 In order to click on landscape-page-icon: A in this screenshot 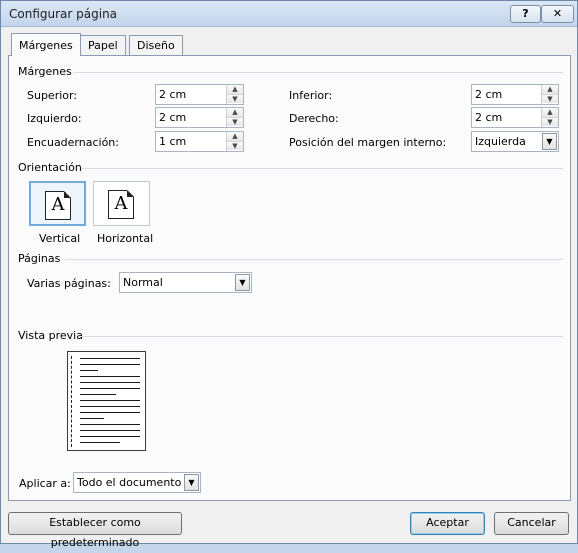, I will do `click(121, 204)`.